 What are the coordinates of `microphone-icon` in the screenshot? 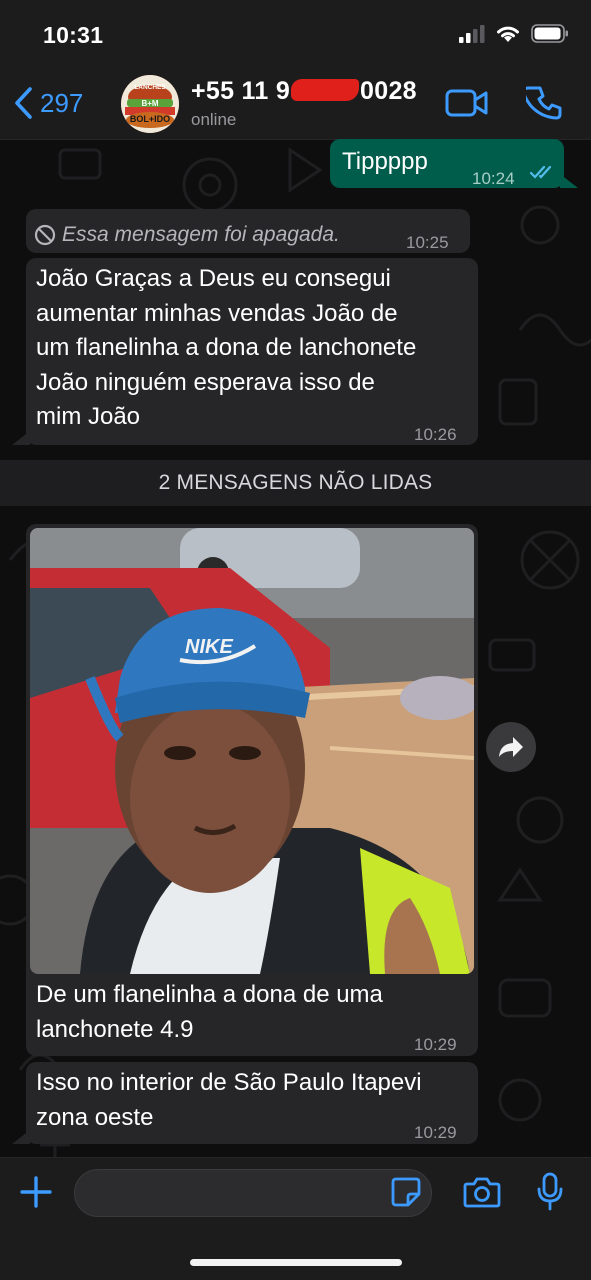 It's located at (550, 1191).